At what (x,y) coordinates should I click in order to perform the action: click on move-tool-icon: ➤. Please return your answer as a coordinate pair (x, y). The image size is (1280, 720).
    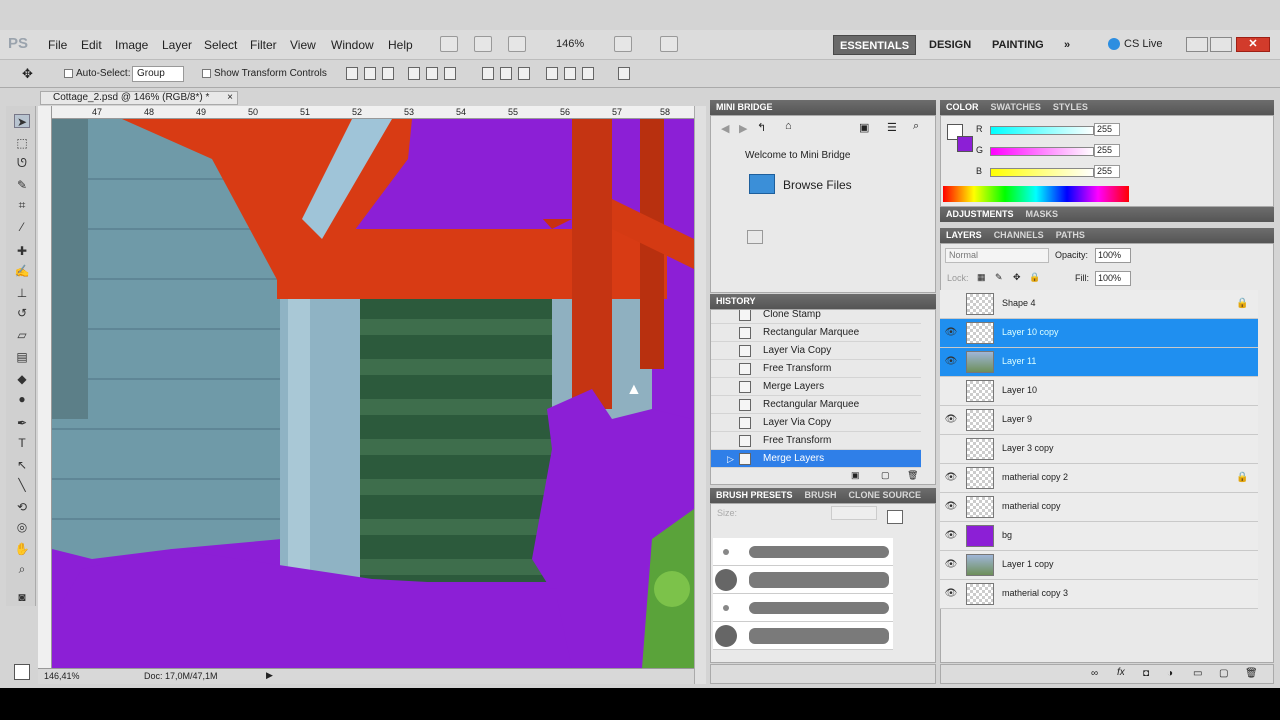
    Looking at the image, I should click on (22, 121).